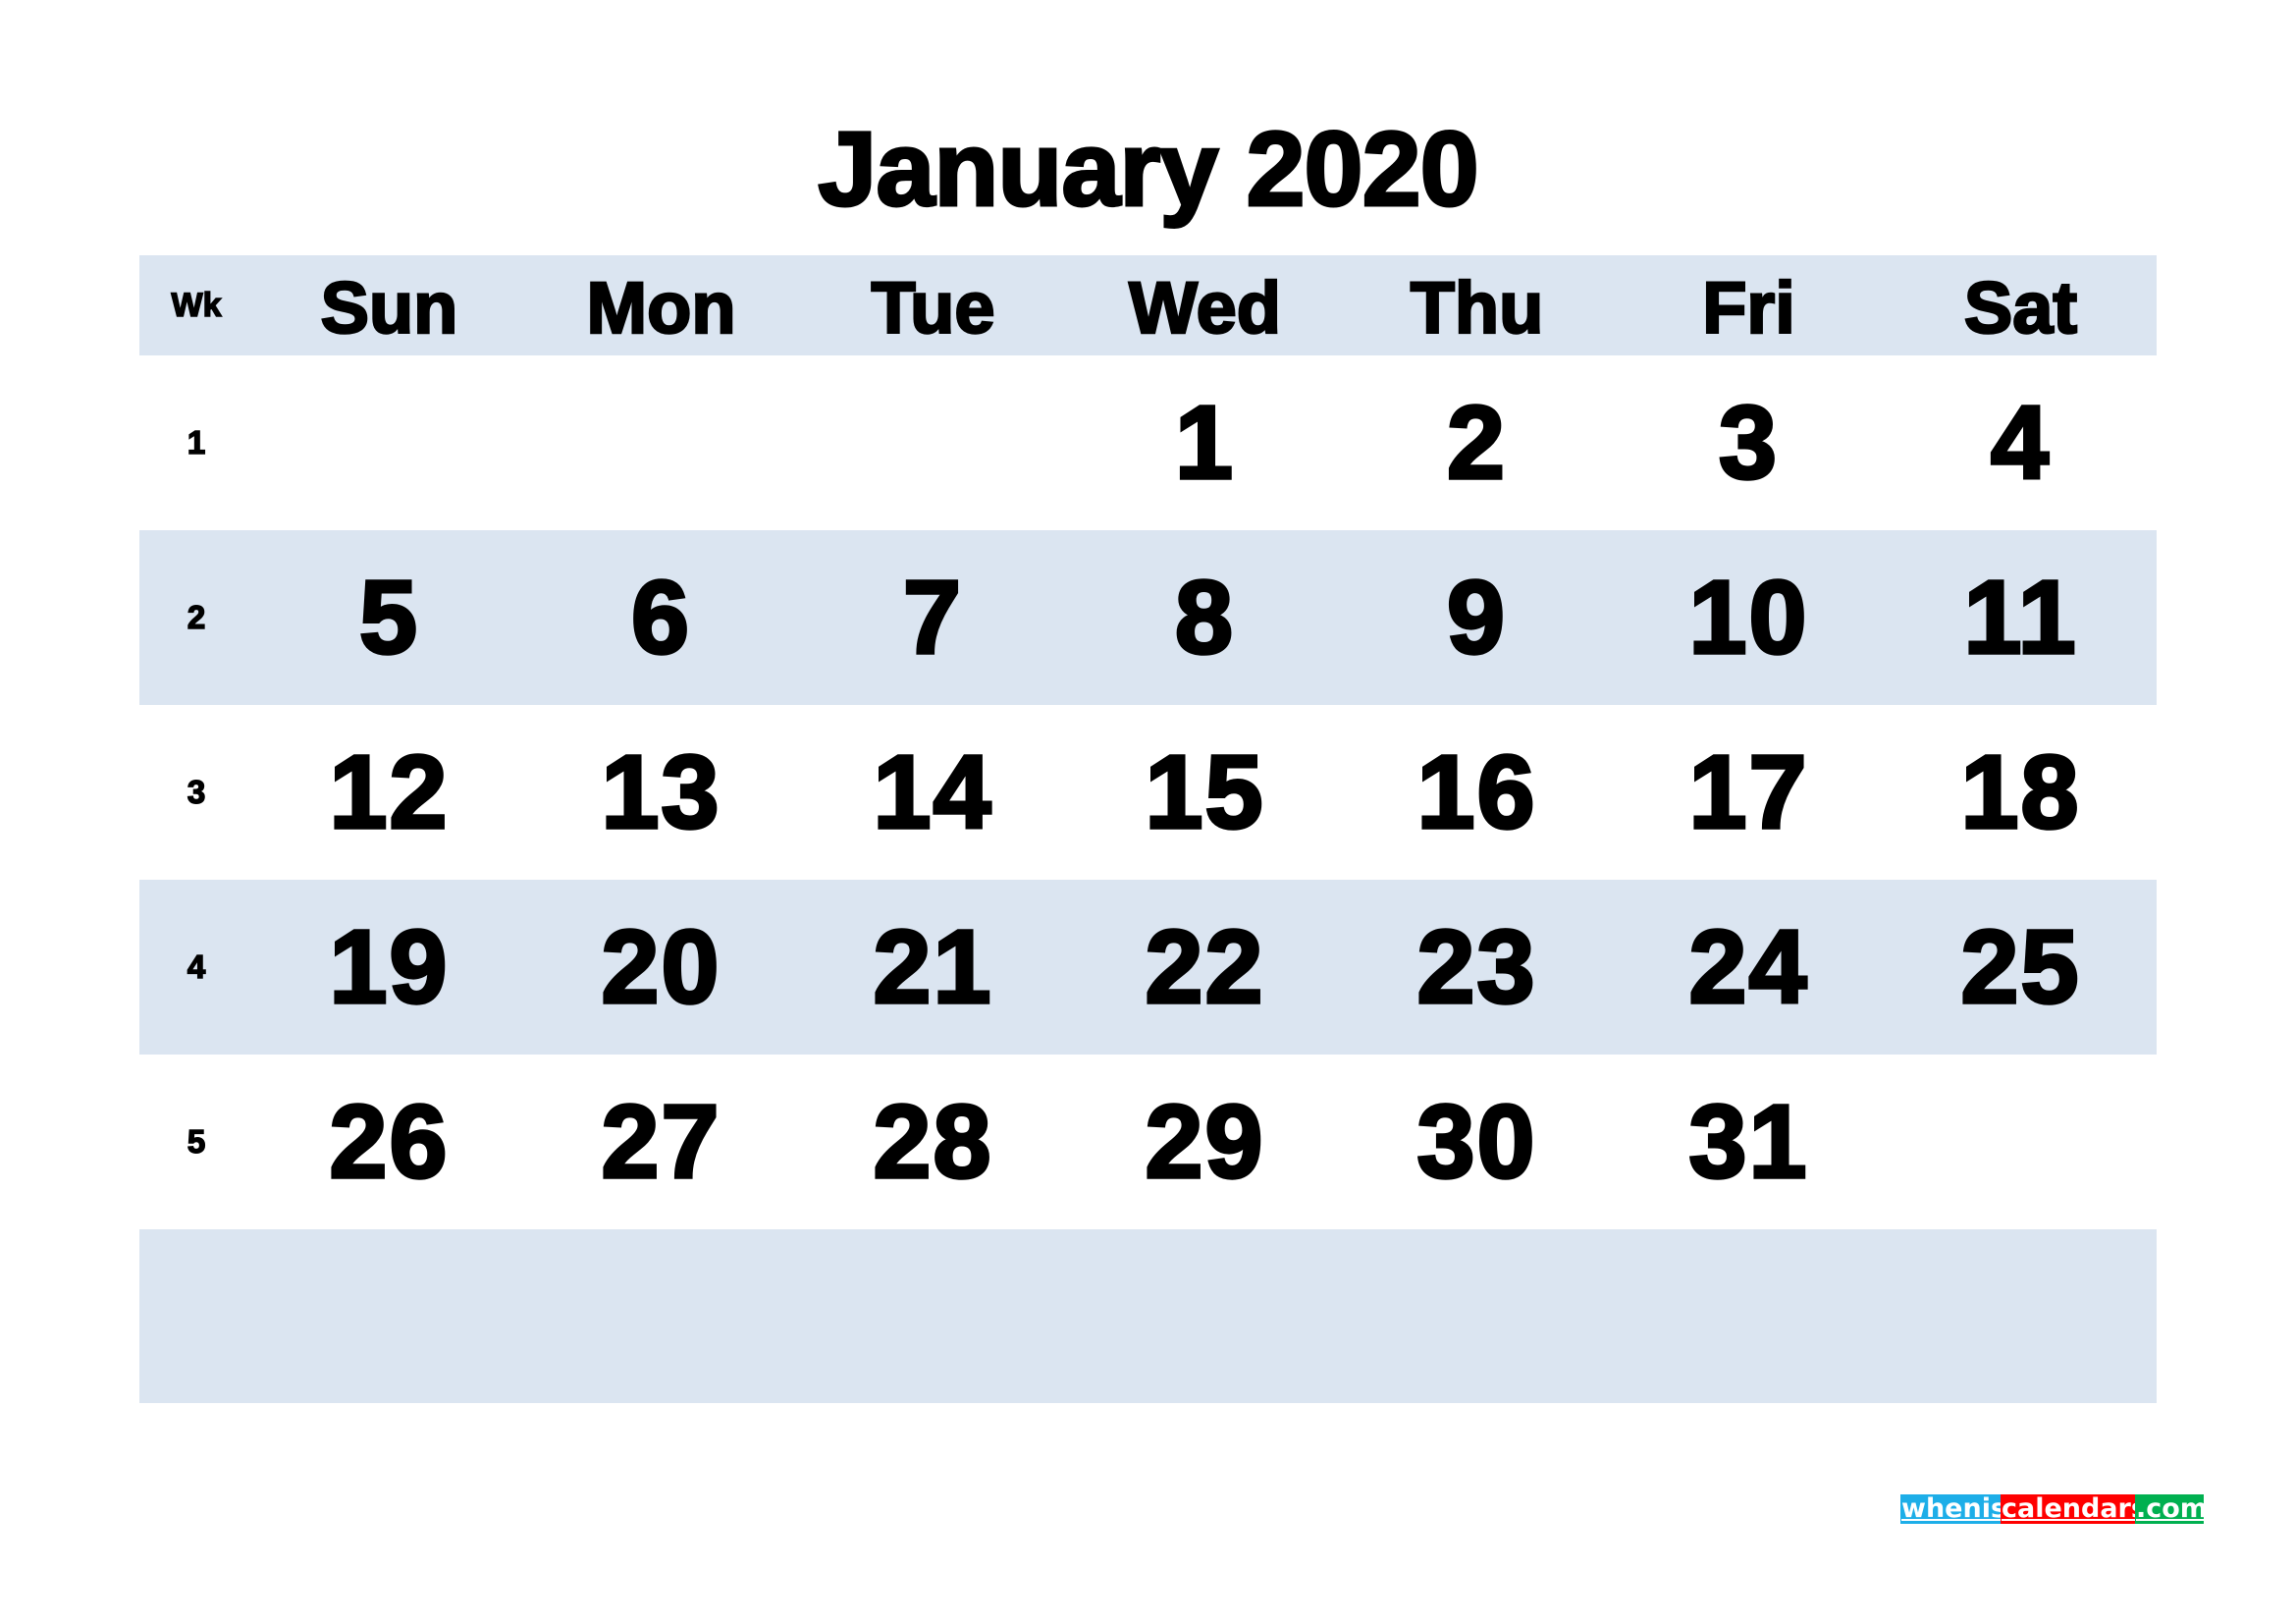 Image resolution: width=2296 pixels, height=1624 pixels. Describe the element at coordinates (1748, 617) in the screenshot. I see `date-cell: 10` at that location.